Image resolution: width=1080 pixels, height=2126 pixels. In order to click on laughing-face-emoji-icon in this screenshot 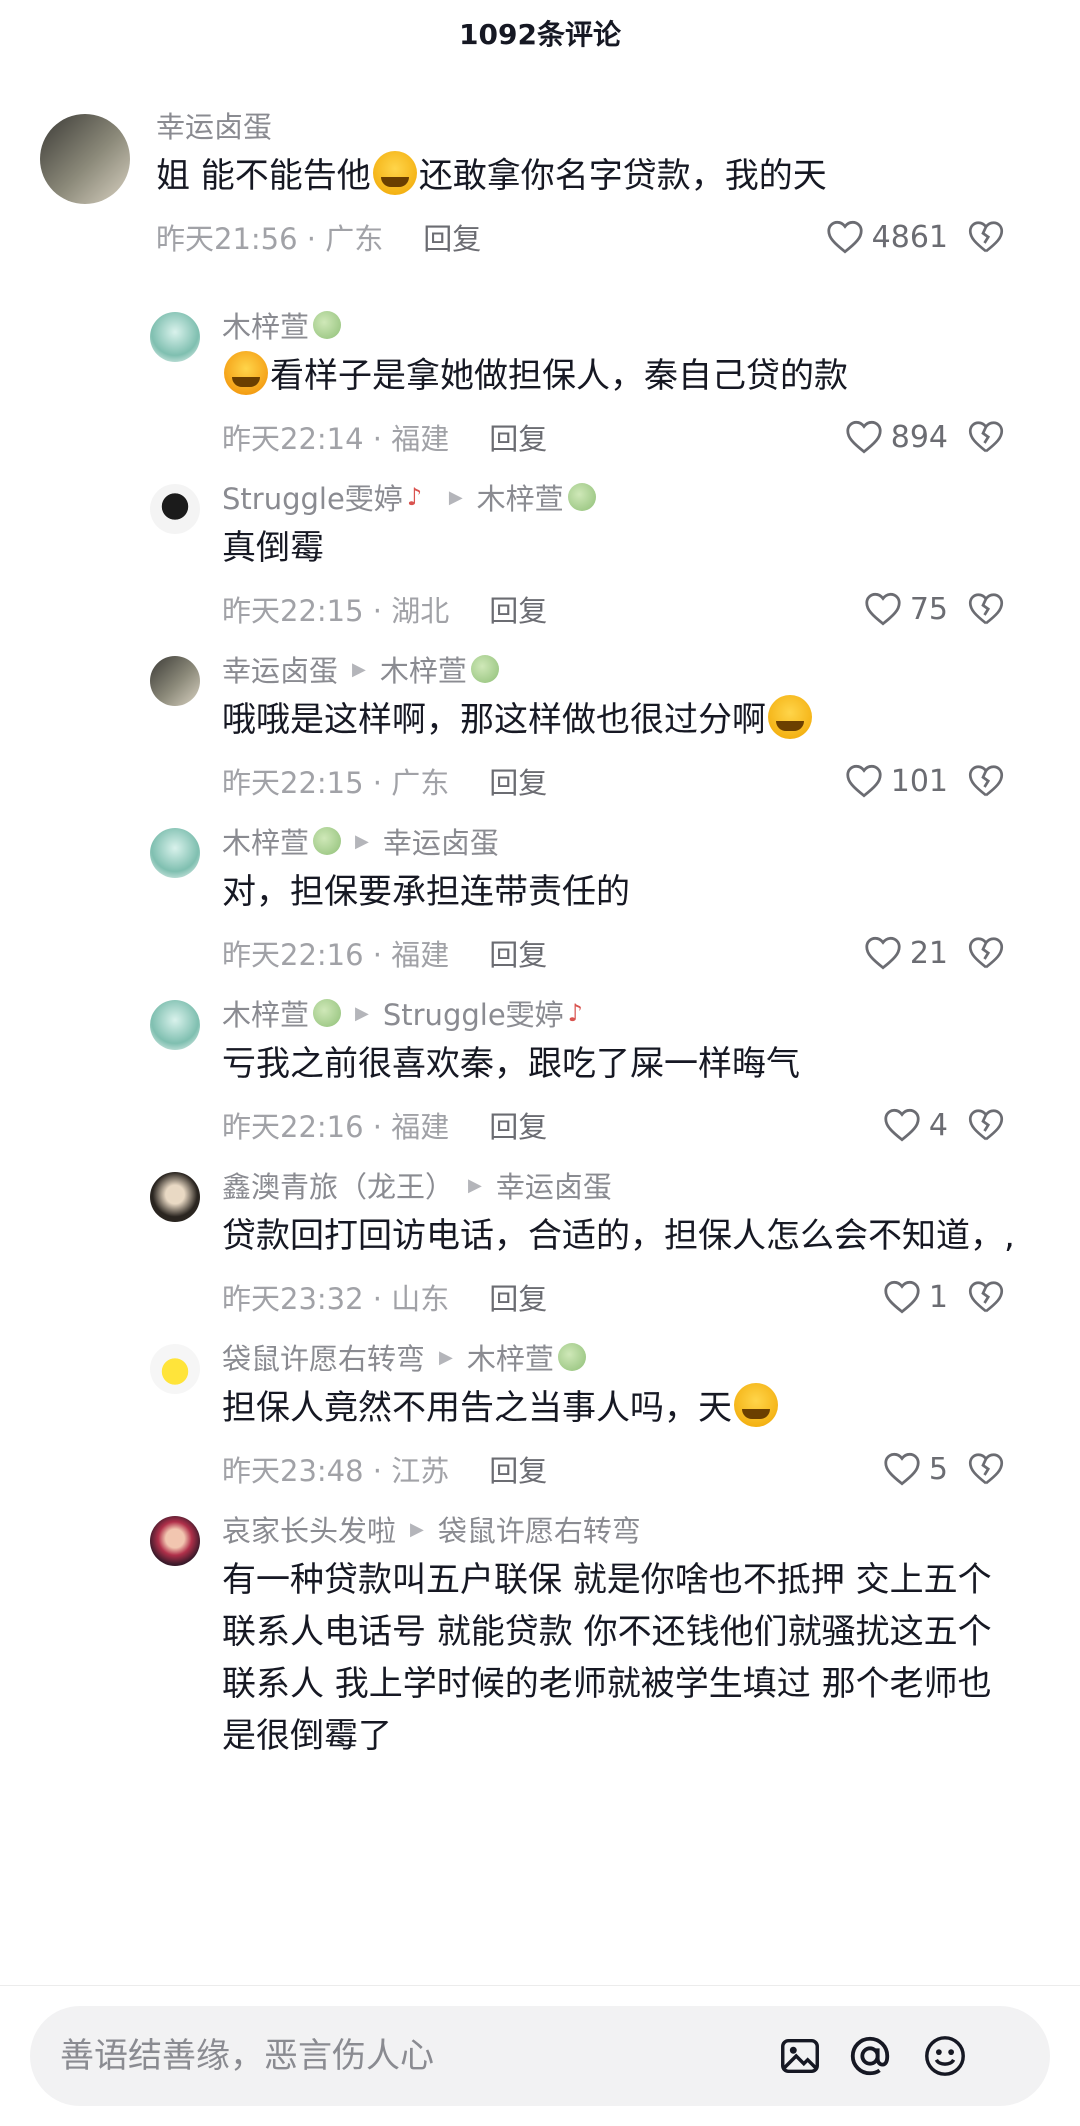, I will do `click(246, 373)`.